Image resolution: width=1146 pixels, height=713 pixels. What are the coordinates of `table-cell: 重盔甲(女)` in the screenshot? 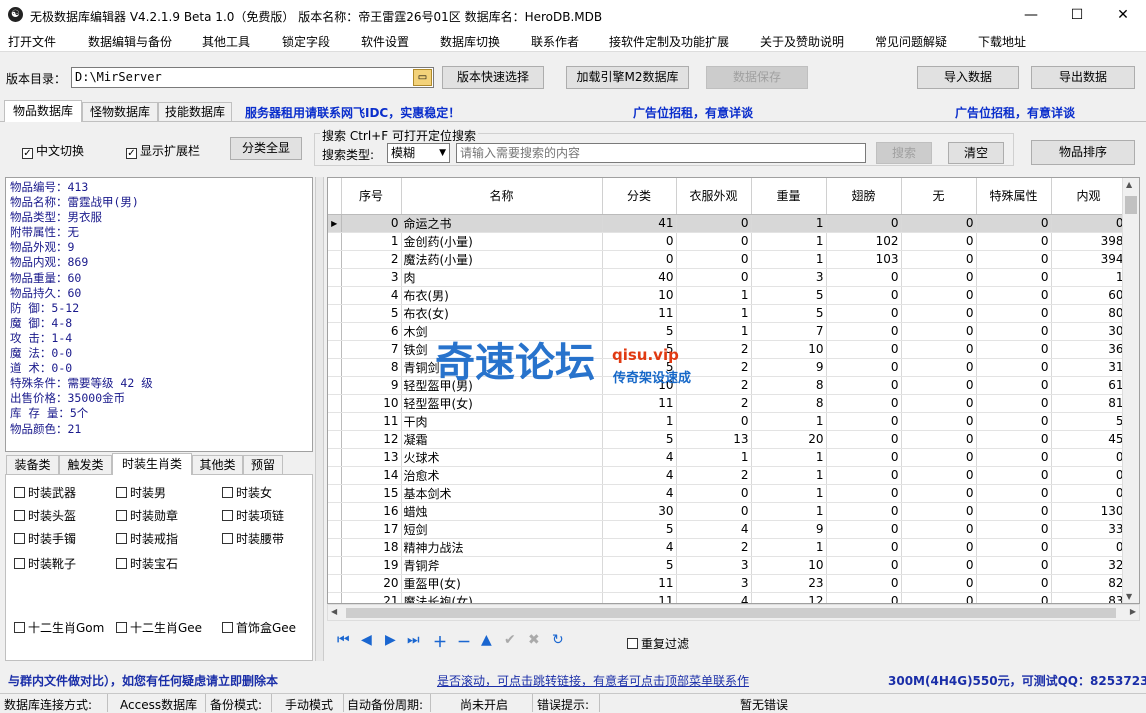 It's located at (502, 583).